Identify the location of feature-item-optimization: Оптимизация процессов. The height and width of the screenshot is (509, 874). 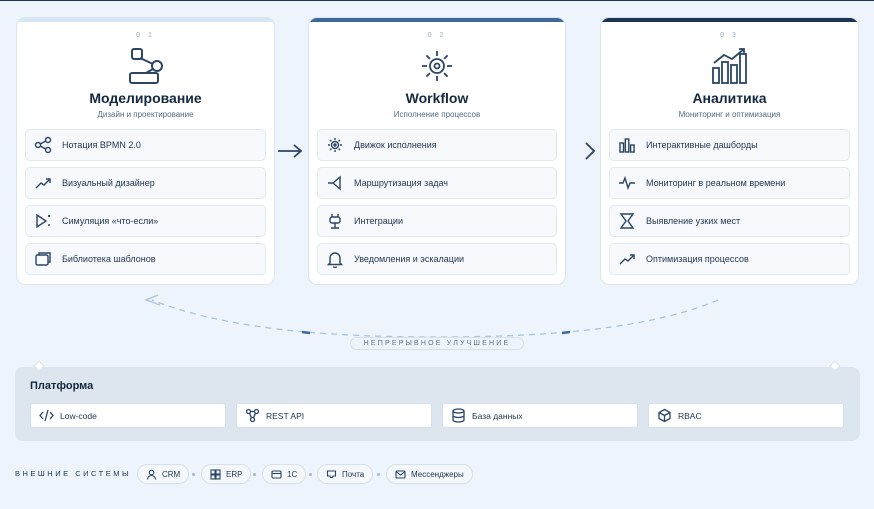
(729, 259).